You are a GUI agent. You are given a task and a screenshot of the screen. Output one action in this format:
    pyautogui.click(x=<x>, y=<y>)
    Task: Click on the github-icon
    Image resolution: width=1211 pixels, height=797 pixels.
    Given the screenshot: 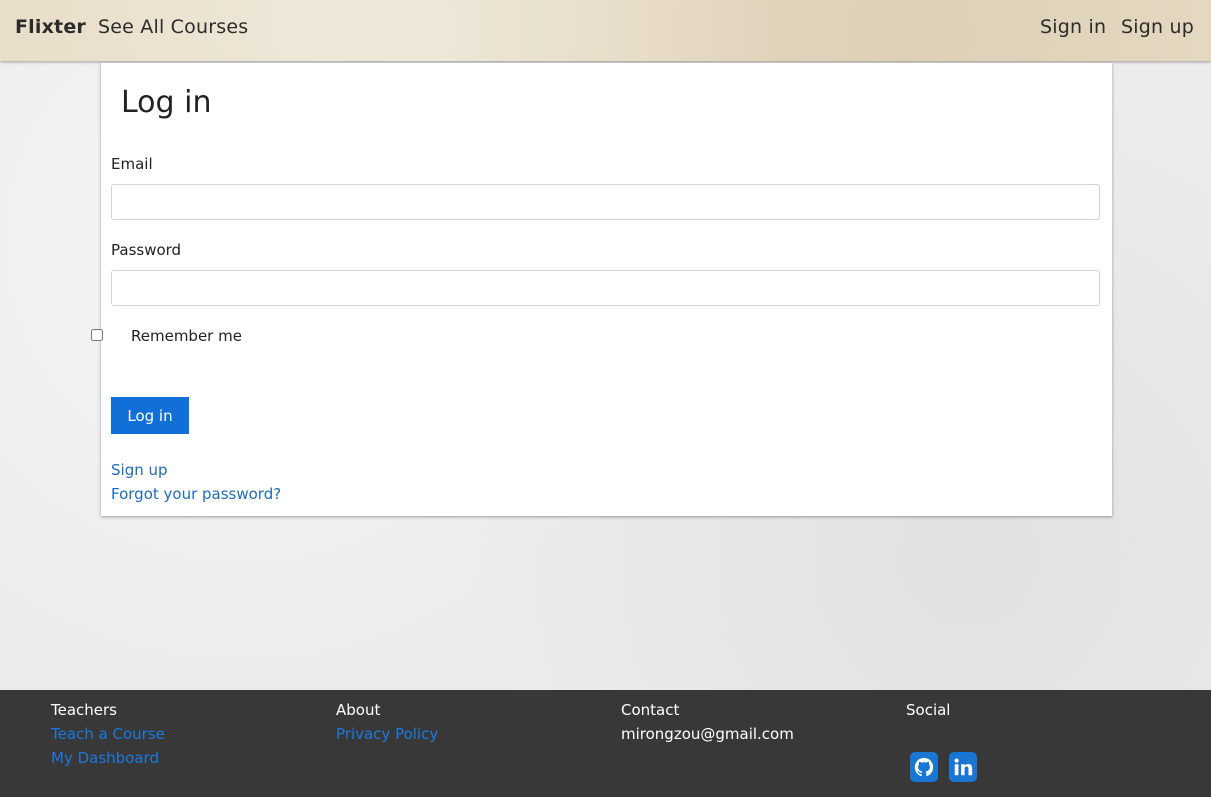 What is the action you would take?
    pyautogui.click(x=924, y=767)
    